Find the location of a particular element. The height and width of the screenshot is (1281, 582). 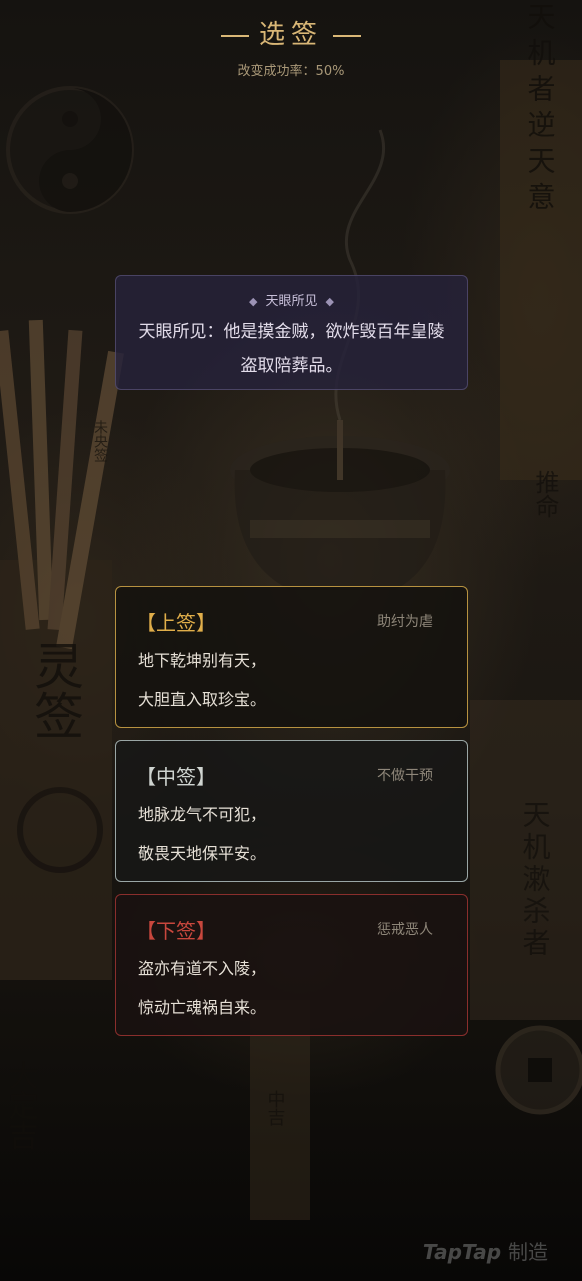

yin-yang-icon is located at coordinates (70, 150).